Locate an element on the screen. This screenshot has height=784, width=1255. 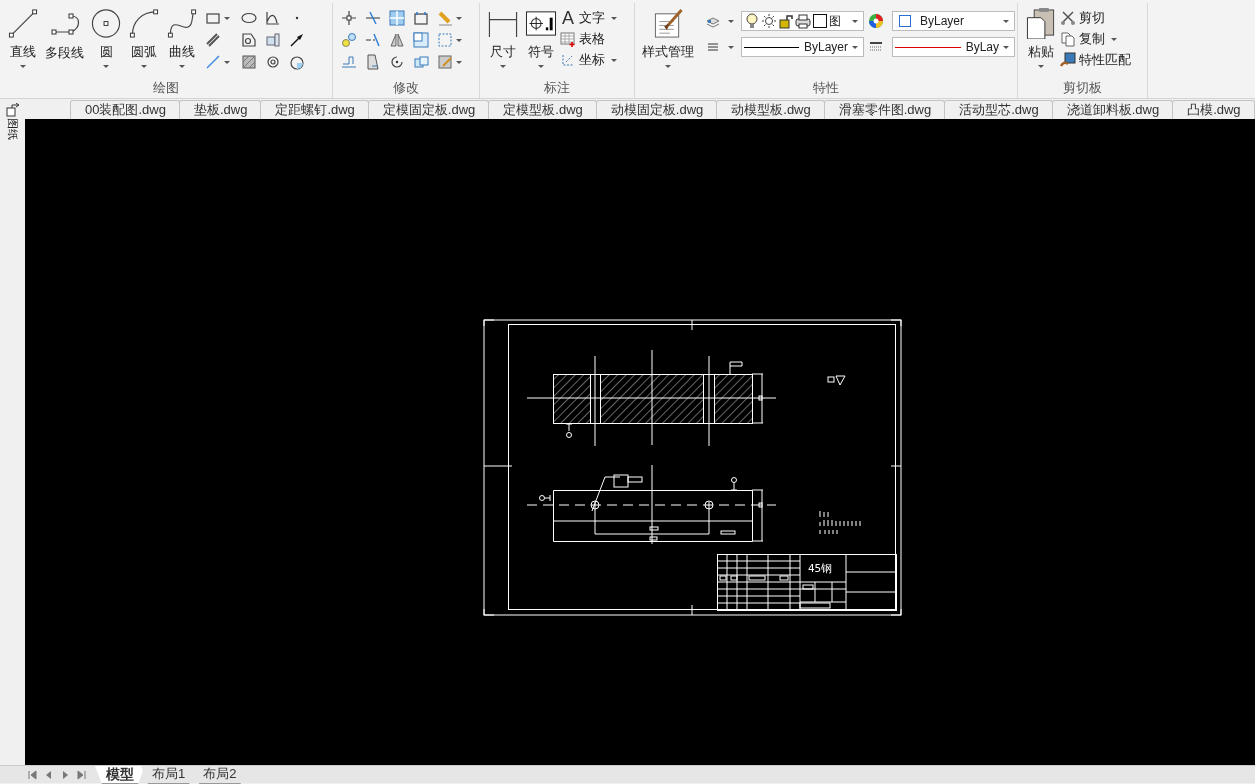
style-manager-icon is located at coordinates (668, 23).